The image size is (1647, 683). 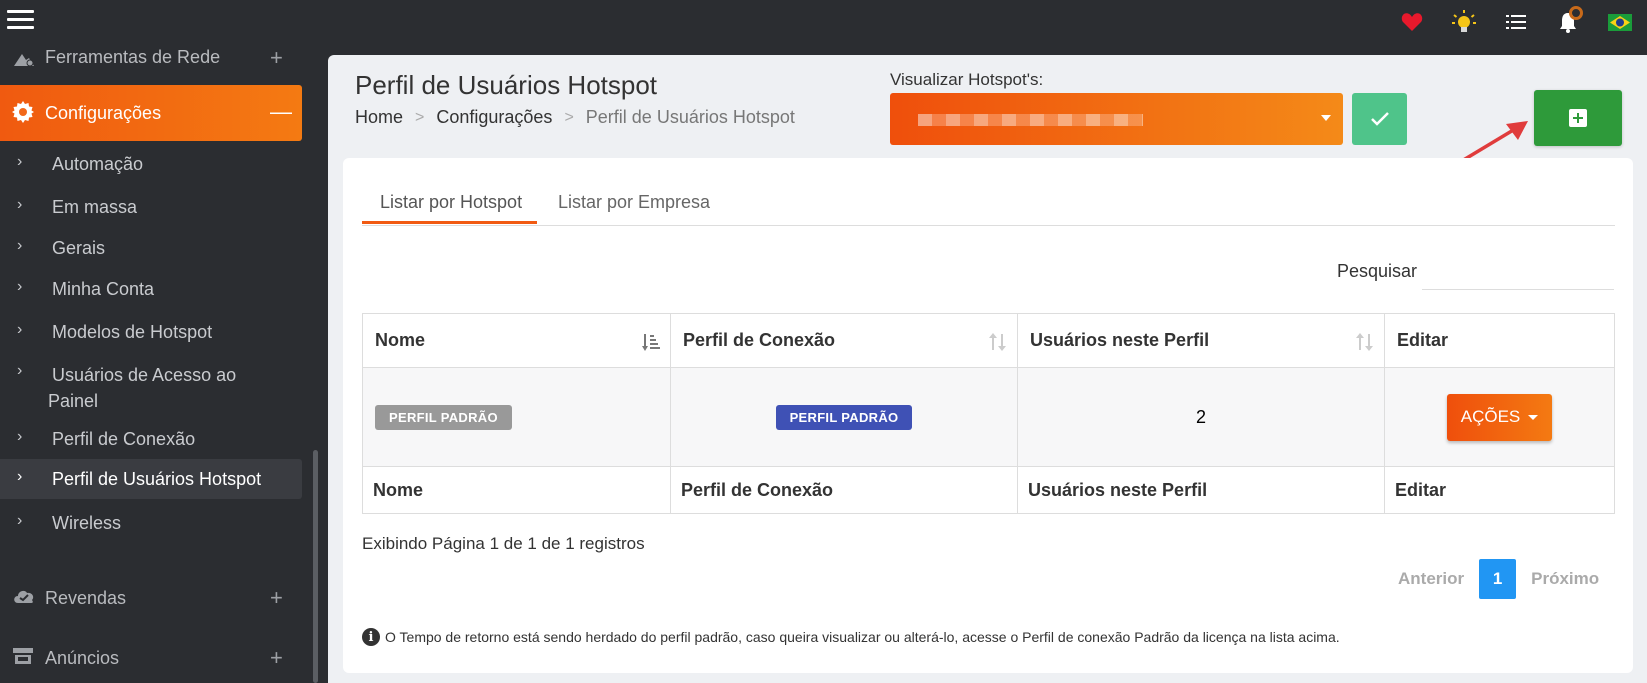 I want to click on page-title: Perfil de Usuários Hotspot, so click(x=506, y=85).